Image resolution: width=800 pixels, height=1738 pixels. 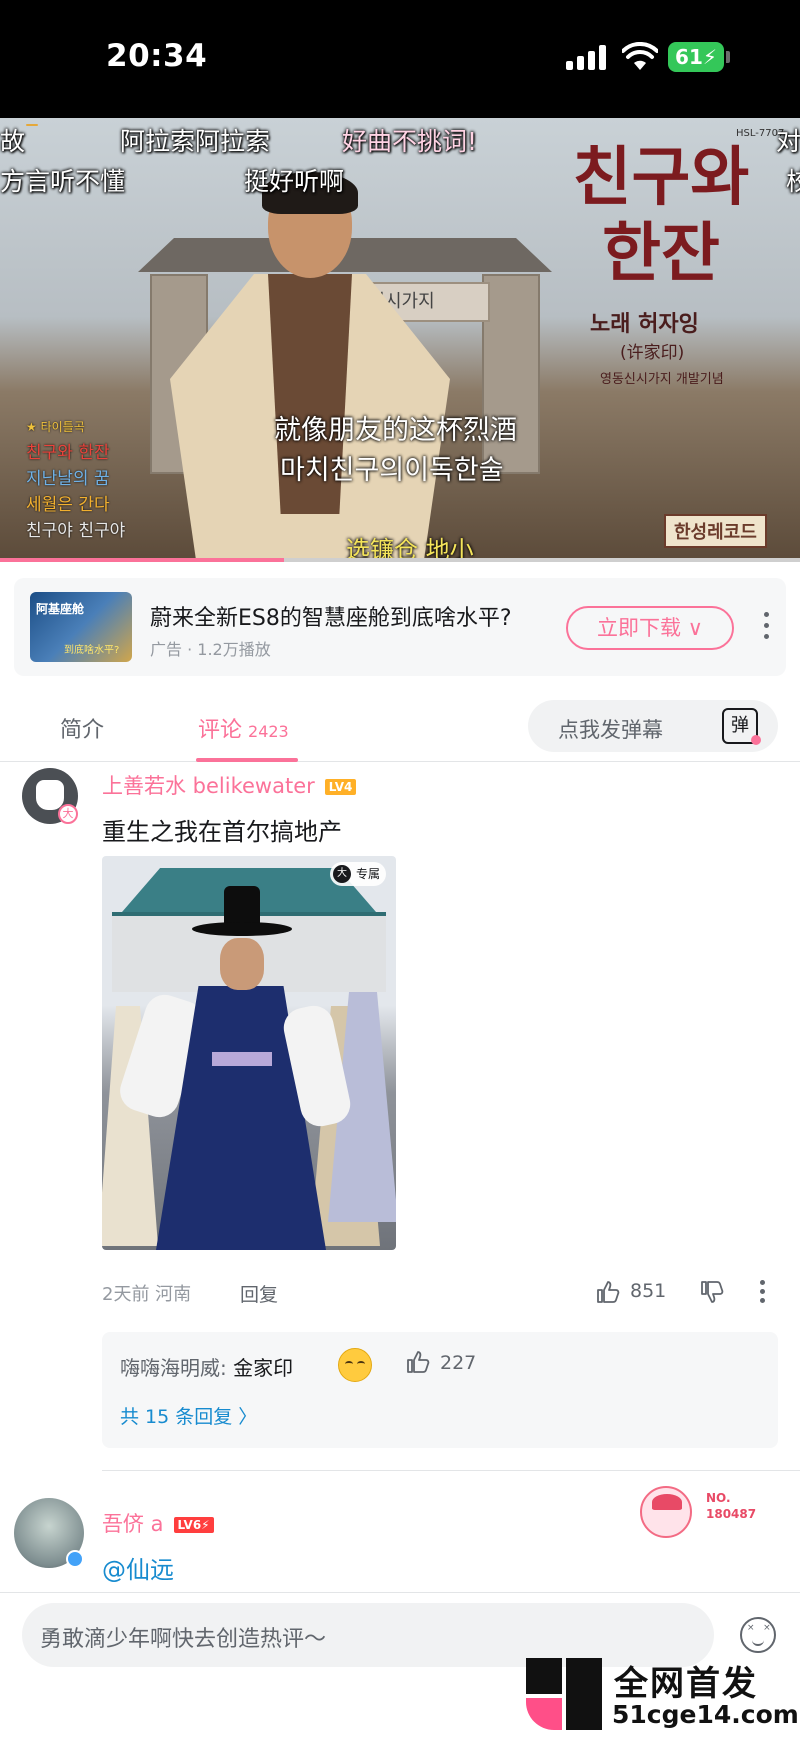 What do you see at coordinates (82, 728) in the screenshot?
I see `tab-intro: 简介` at bounding box center [82, 728].